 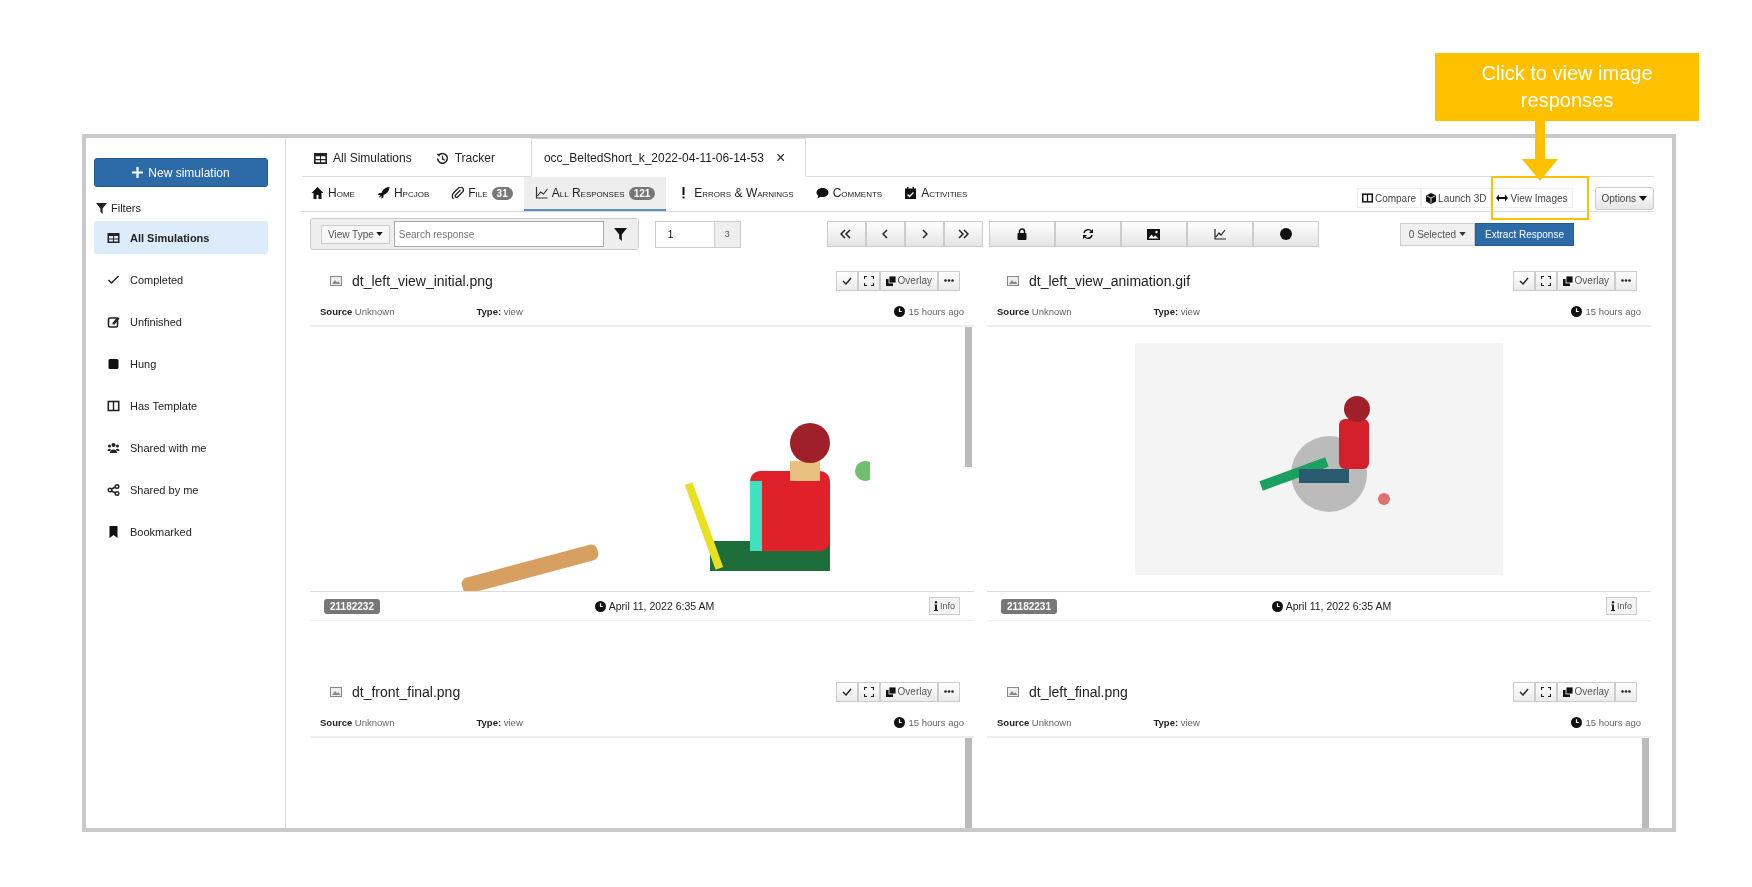 I want to click on next-page-button, so click(x=924, y=234).